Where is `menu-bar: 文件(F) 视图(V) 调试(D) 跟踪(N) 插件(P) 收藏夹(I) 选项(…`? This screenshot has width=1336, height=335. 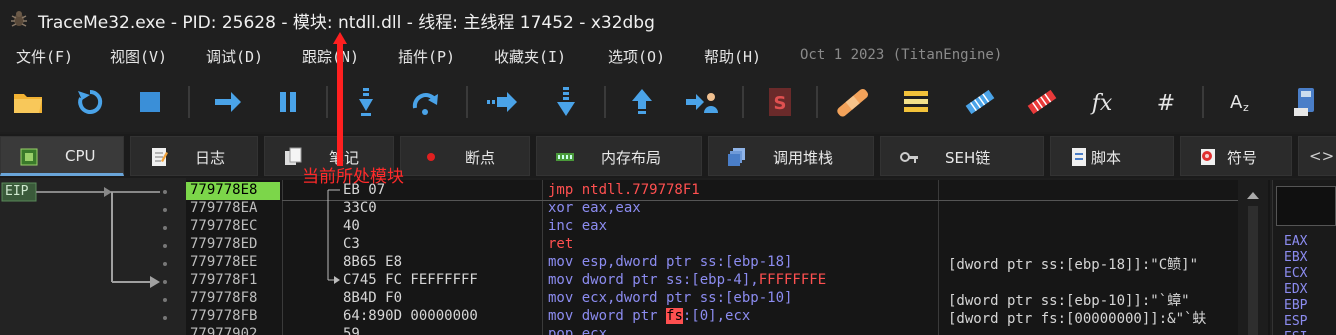 menu-bar: 文件(F) 视图(V) 调试(D) 跟踪(N) 插件(P) 收藏夹(I) 选项(… is located at coordinates (668, 56).